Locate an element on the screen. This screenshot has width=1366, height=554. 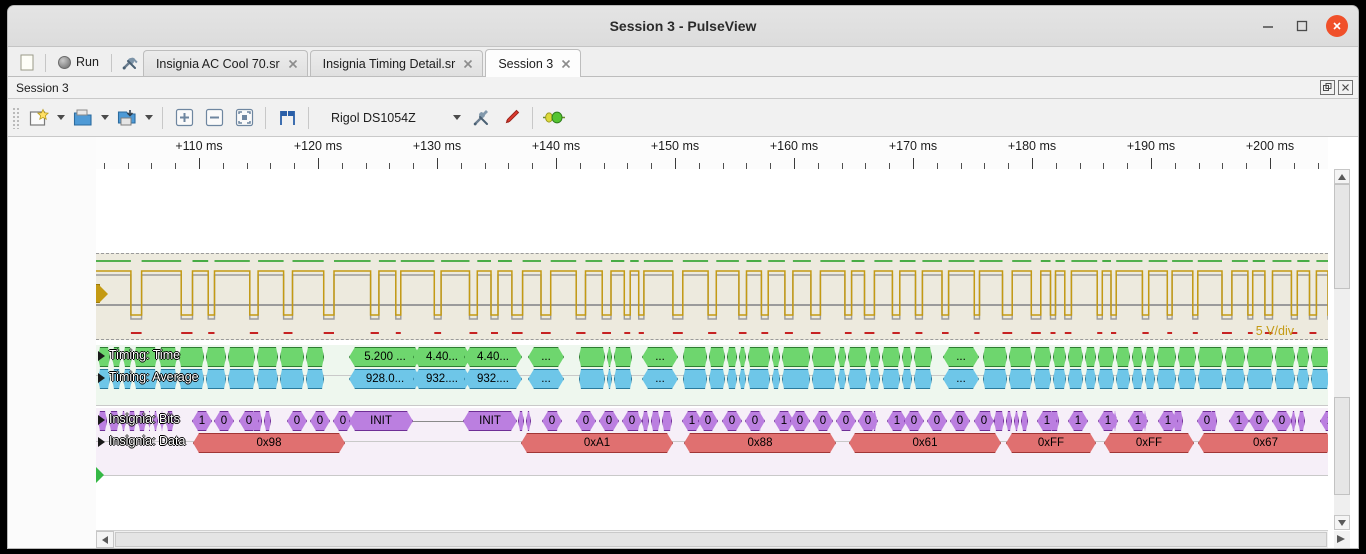
new-session-icon is located at coordinates (39, 117).